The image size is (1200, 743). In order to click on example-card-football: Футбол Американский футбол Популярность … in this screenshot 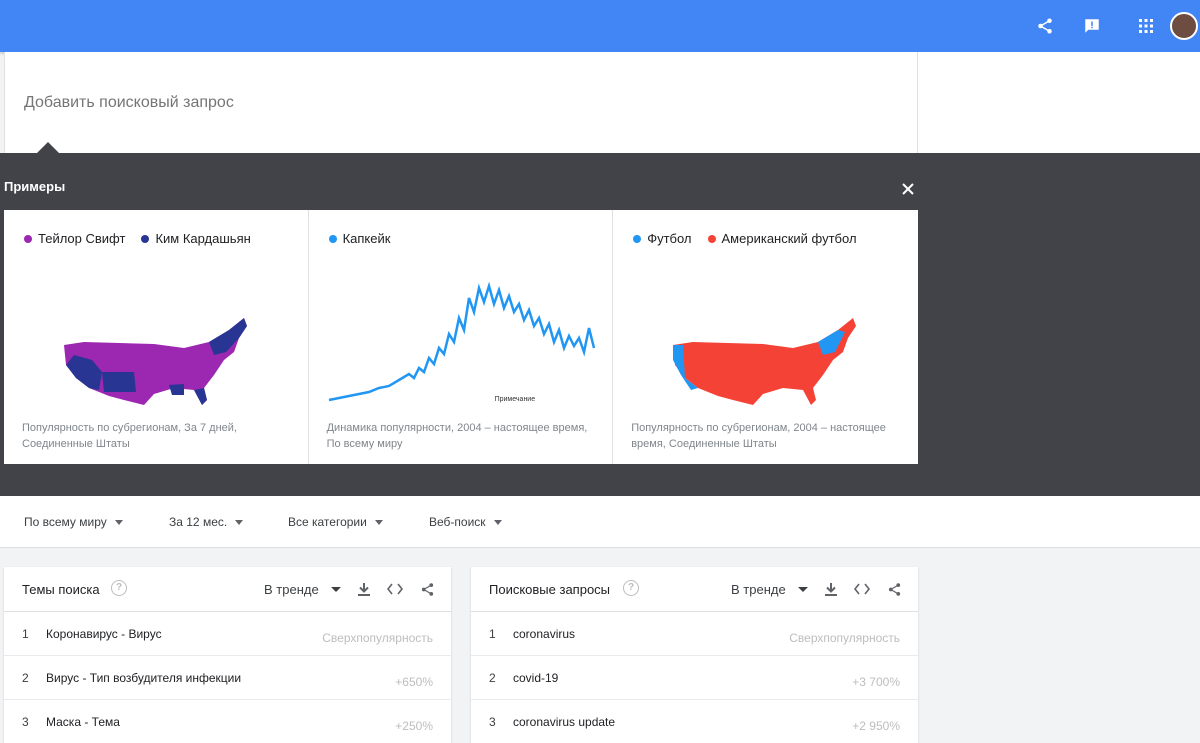, I will do `click(765, 337)`.